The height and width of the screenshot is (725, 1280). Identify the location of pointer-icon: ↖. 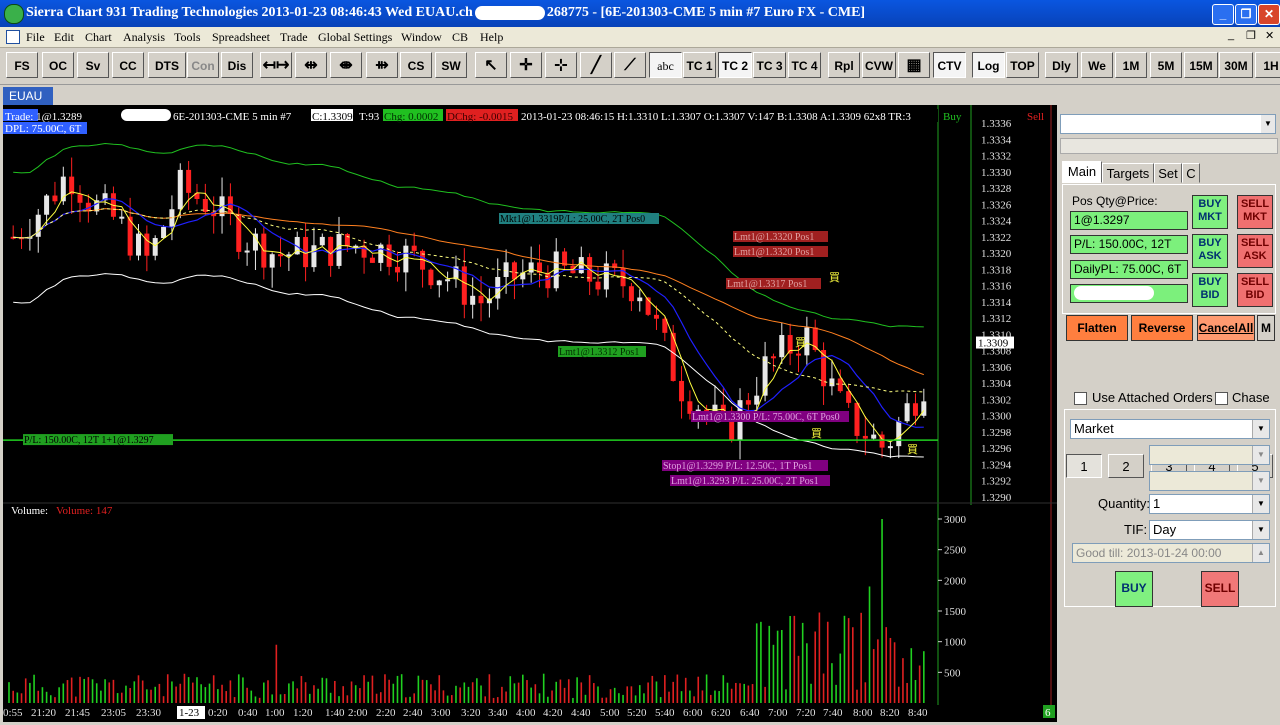
(491, 65).